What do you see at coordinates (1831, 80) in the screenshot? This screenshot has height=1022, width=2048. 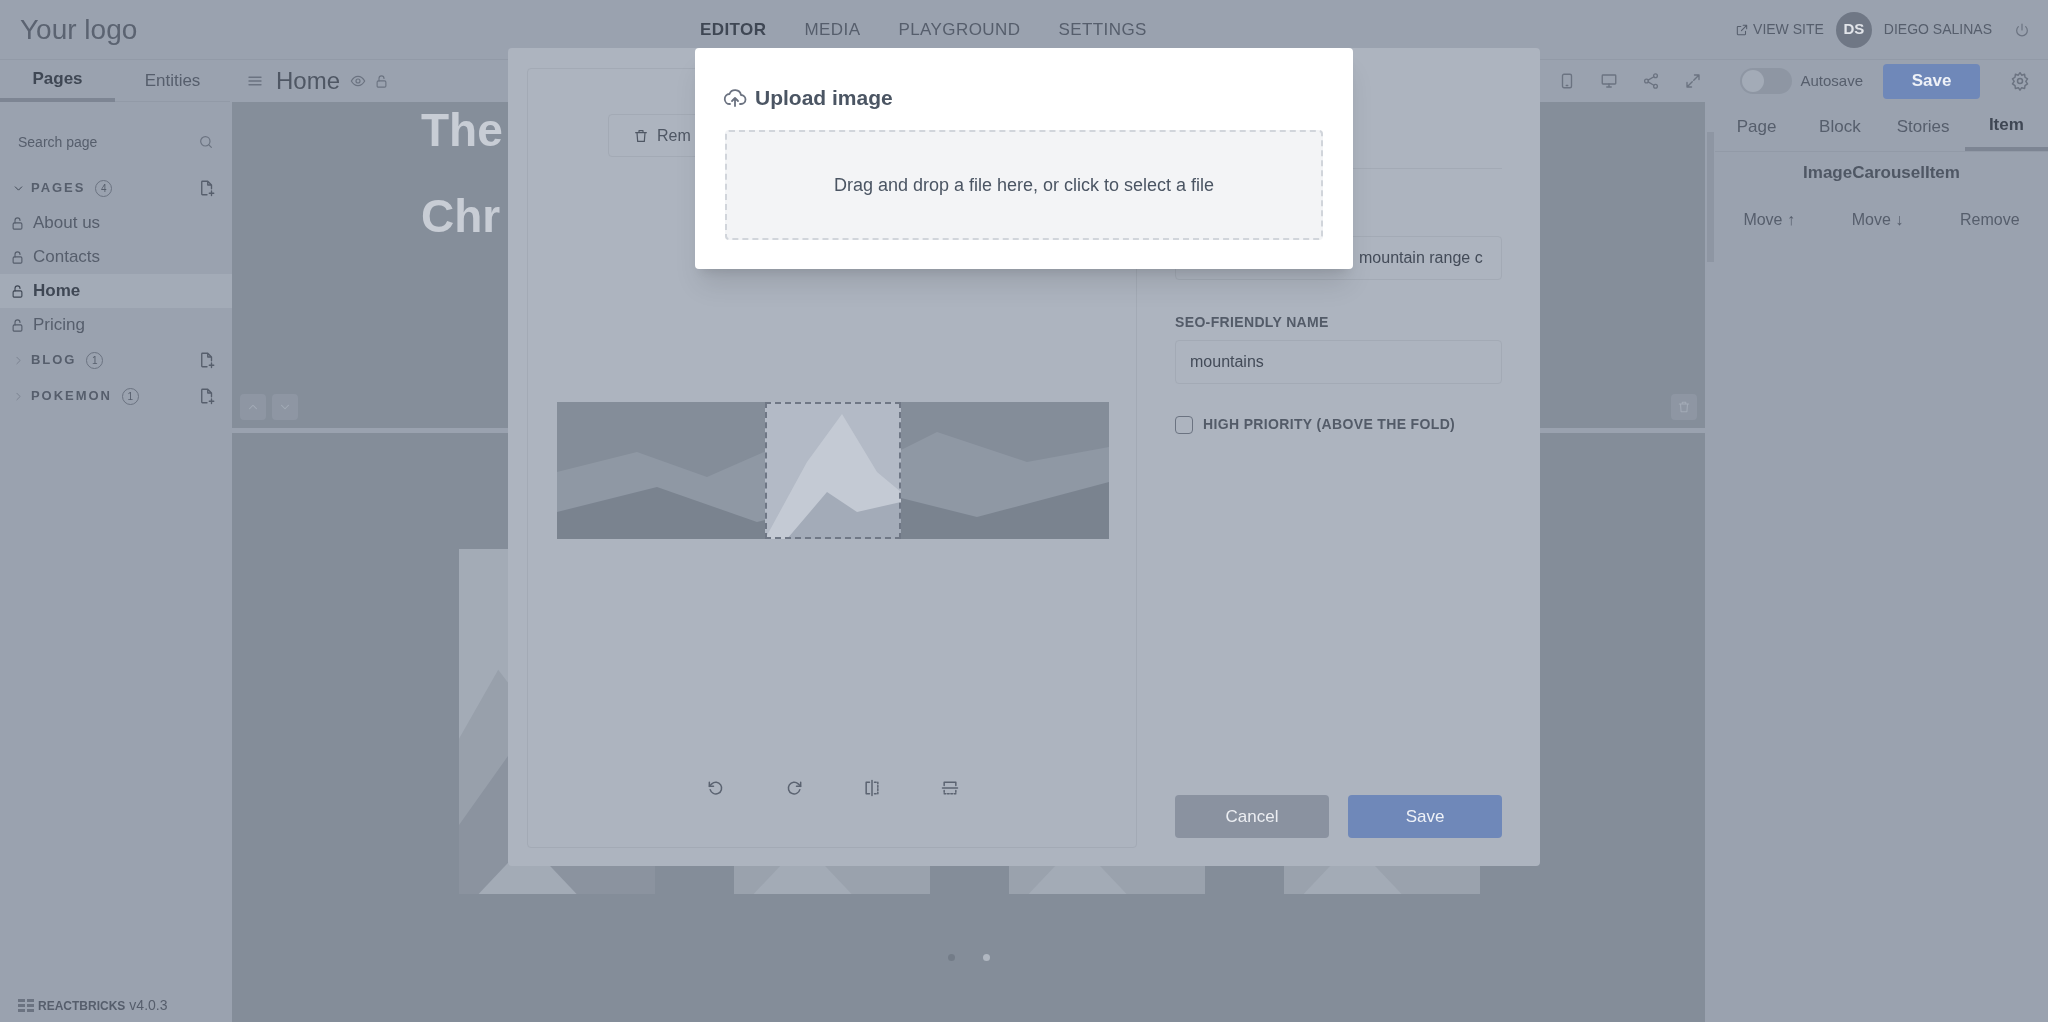 I see `autosave-label: Autosave` at bounding box center [1831, 80].